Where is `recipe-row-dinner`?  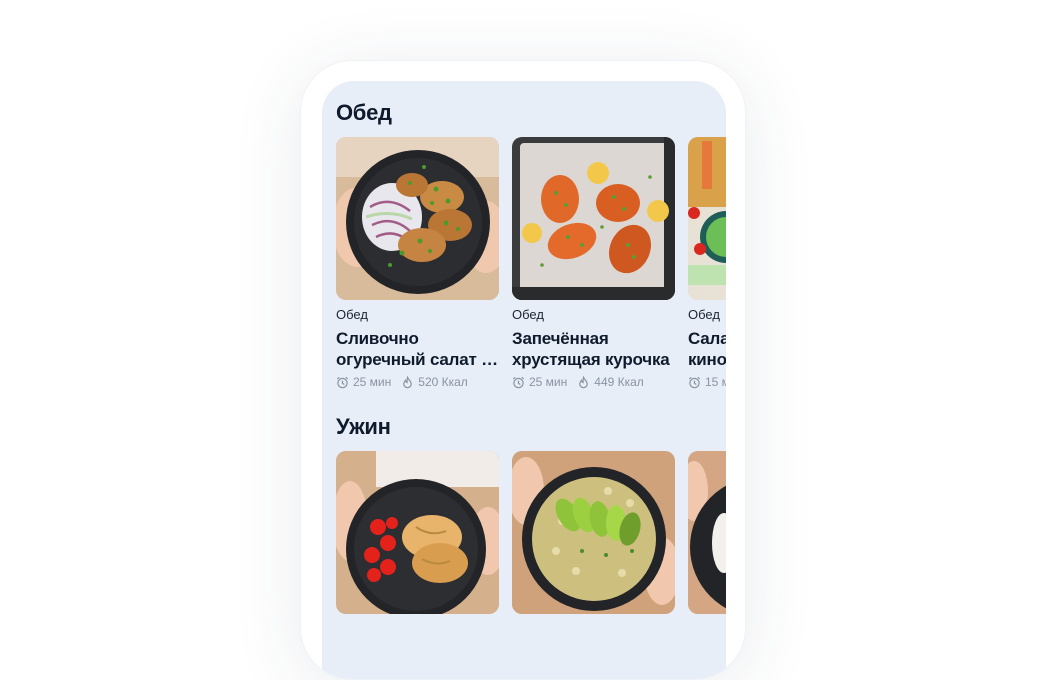 recipe-row-dinner is located at coordinates (531, 565).